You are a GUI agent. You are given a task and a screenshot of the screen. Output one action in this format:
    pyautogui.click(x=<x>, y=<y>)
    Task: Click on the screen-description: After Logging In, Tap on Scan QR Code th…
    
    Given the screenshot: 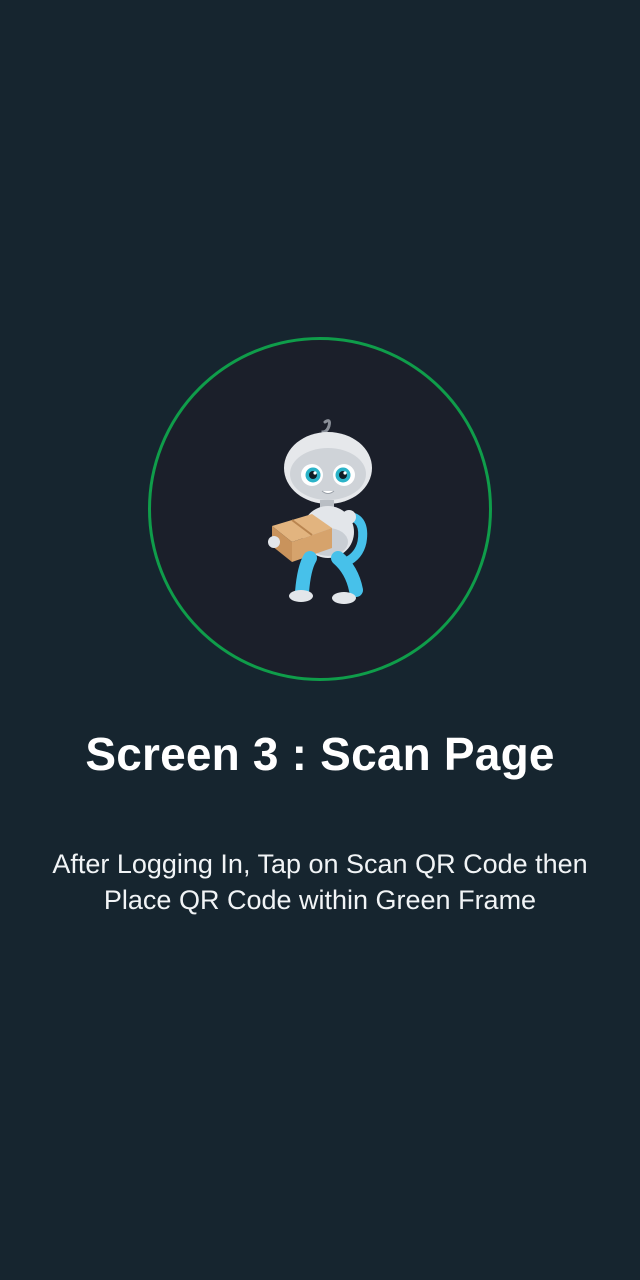 What is the action you would take?
    pyautogui.click(x=320, y=882)
    